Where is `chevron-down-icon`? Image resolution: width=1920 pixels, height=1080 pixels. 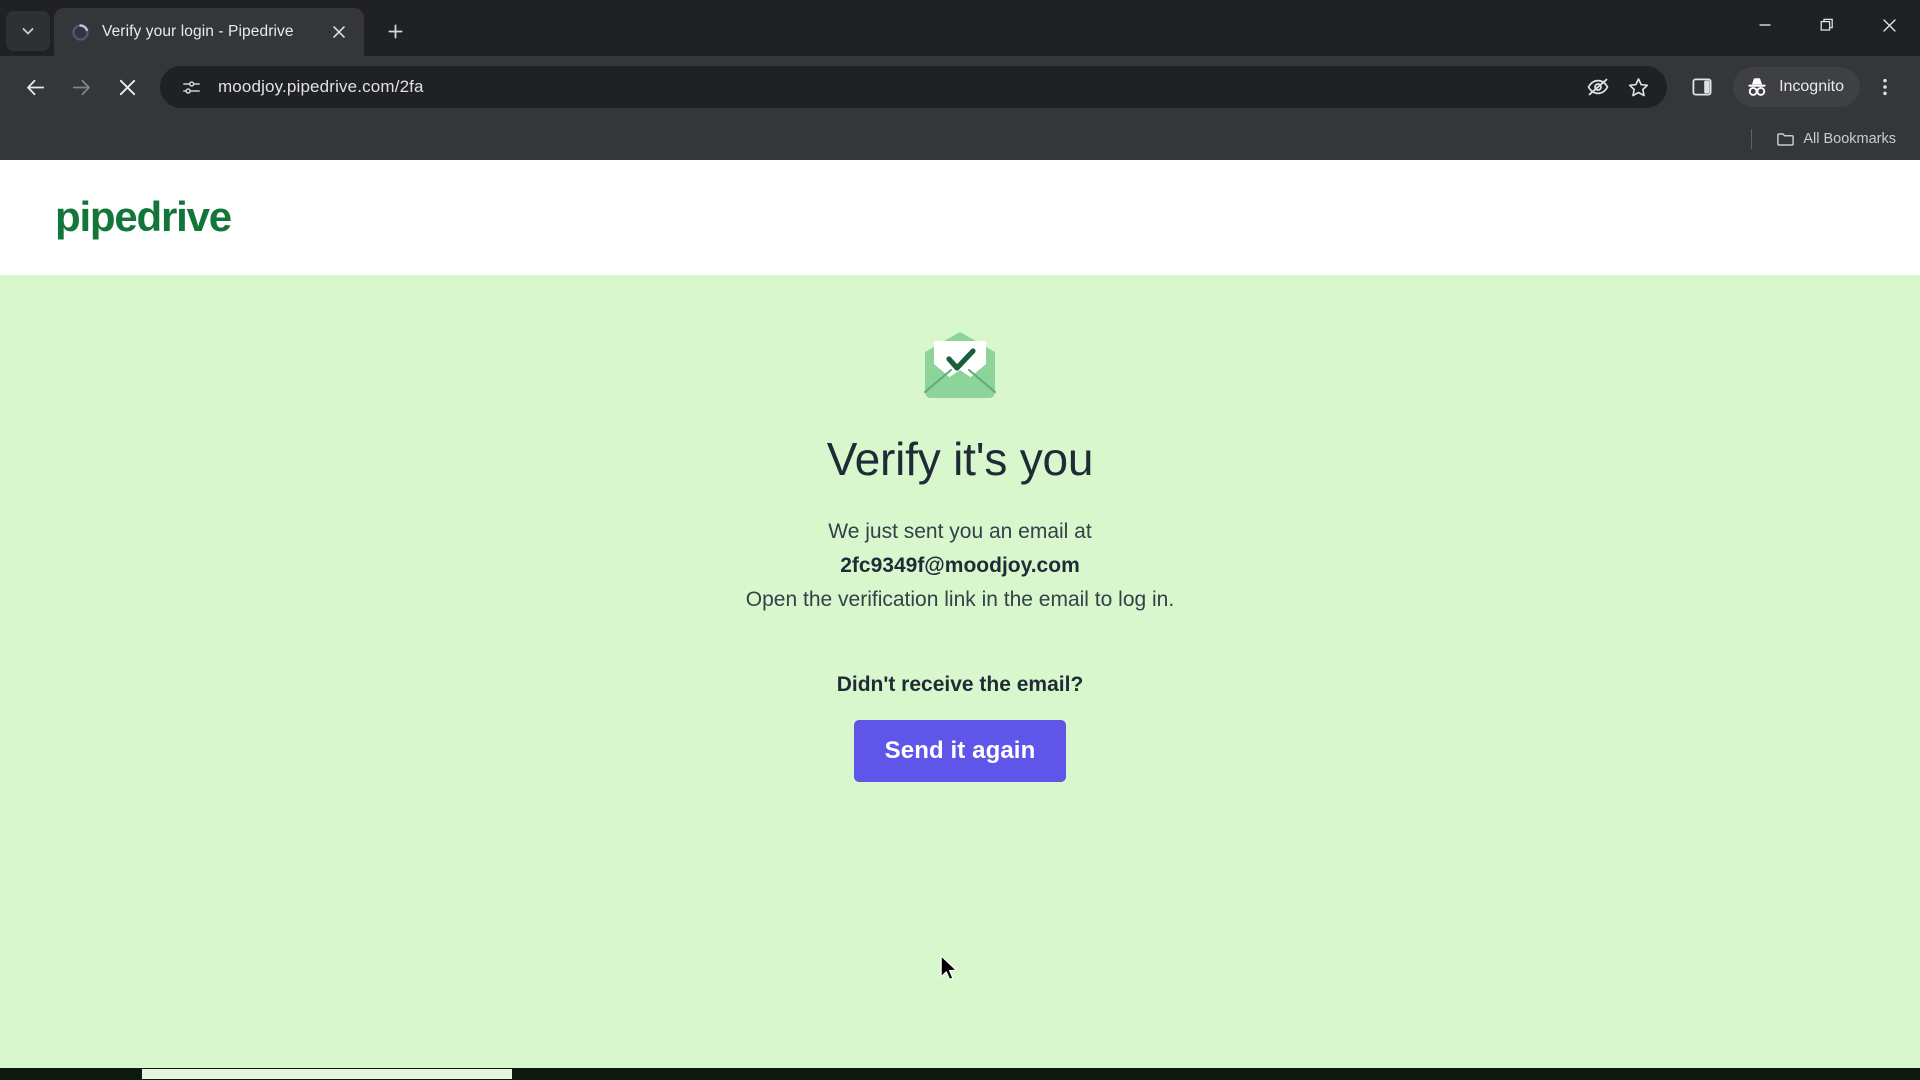 chevron-down-icon is located at coordinates (28, 31).